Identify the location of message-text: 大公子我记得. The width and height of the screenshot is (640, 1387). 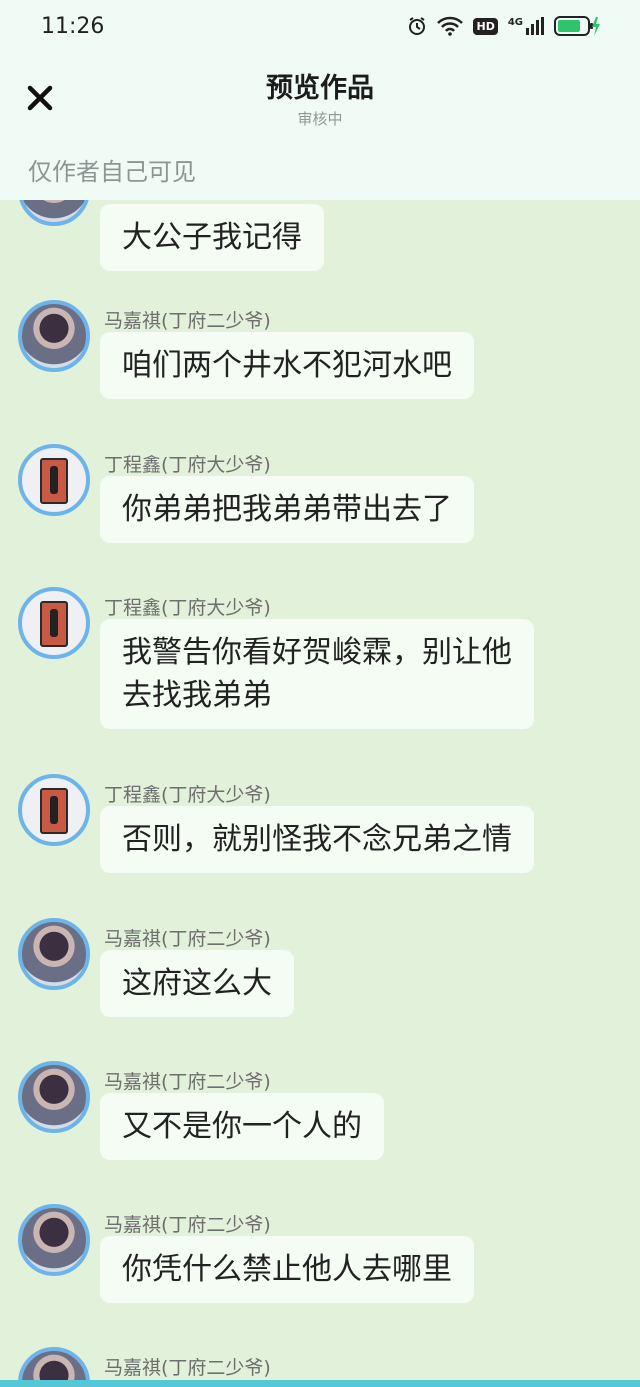
(212, 237).